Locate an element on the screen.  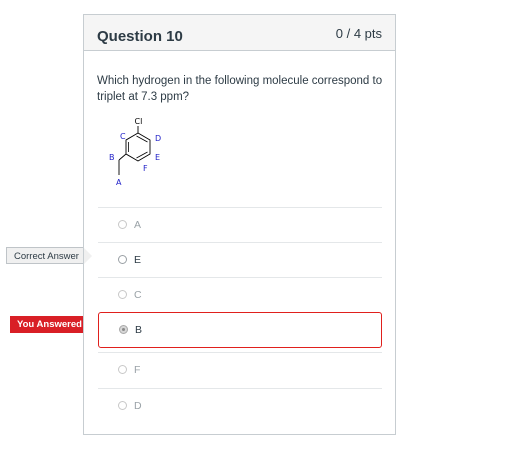
chlorine-label: Cl is located at coordinates (139, 121).